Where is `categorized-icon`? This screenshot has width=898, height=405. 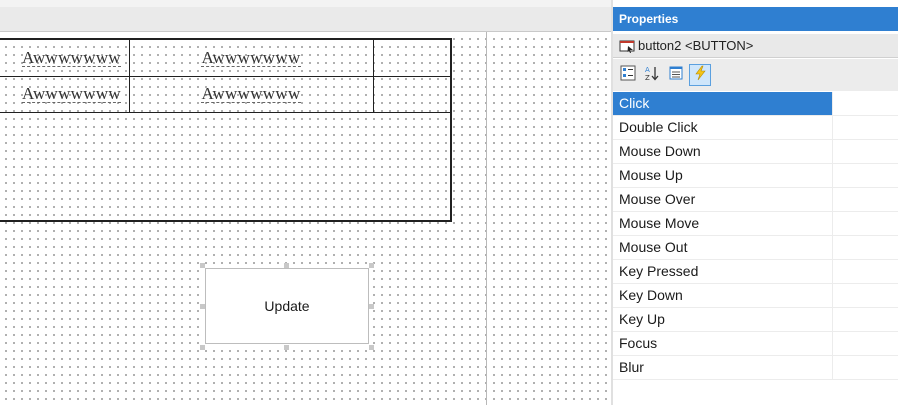 categorized-icon is located at coordinates (628, 75).